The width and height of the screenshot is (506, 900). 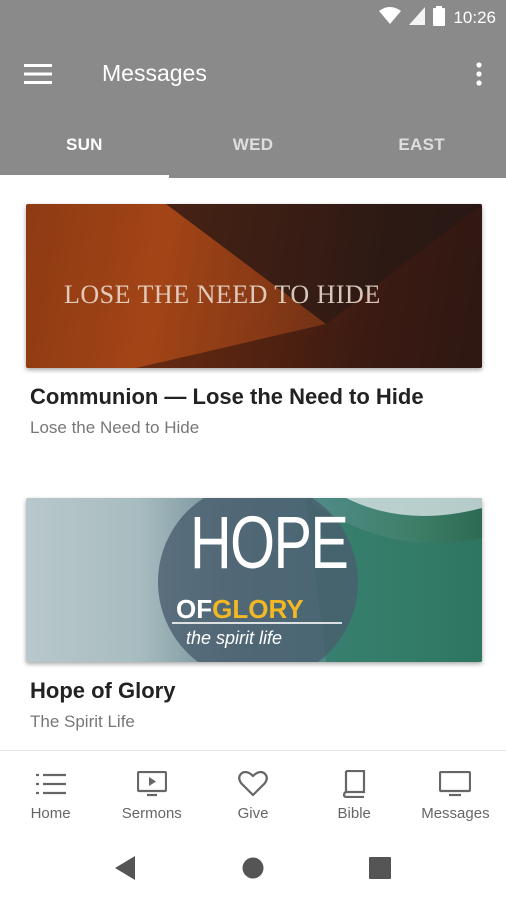 I want to click on nav-label: Home, so click(x=50, y=813).